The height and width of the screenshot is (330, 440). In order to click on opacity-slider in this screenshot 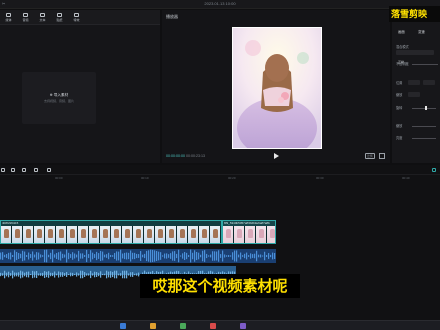, I will do `click(425, 64)`.